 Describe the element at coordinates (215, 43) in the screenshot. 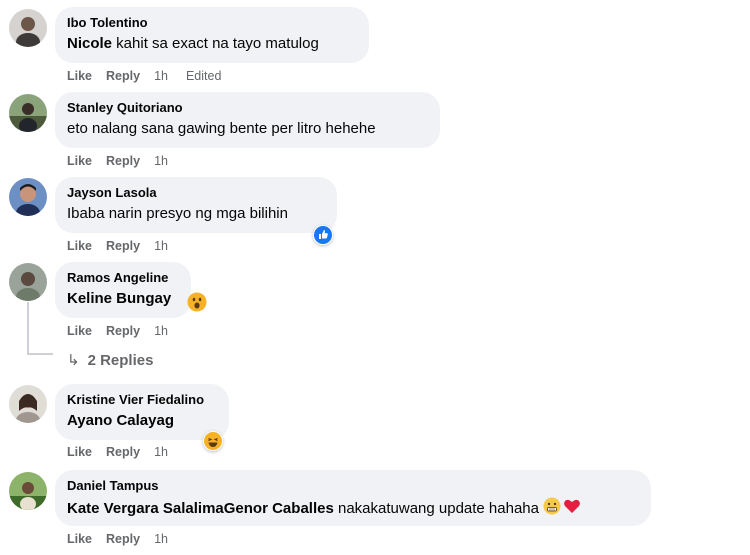

I see `comment-body: kahit sa exact na tayo matulog` at that location.